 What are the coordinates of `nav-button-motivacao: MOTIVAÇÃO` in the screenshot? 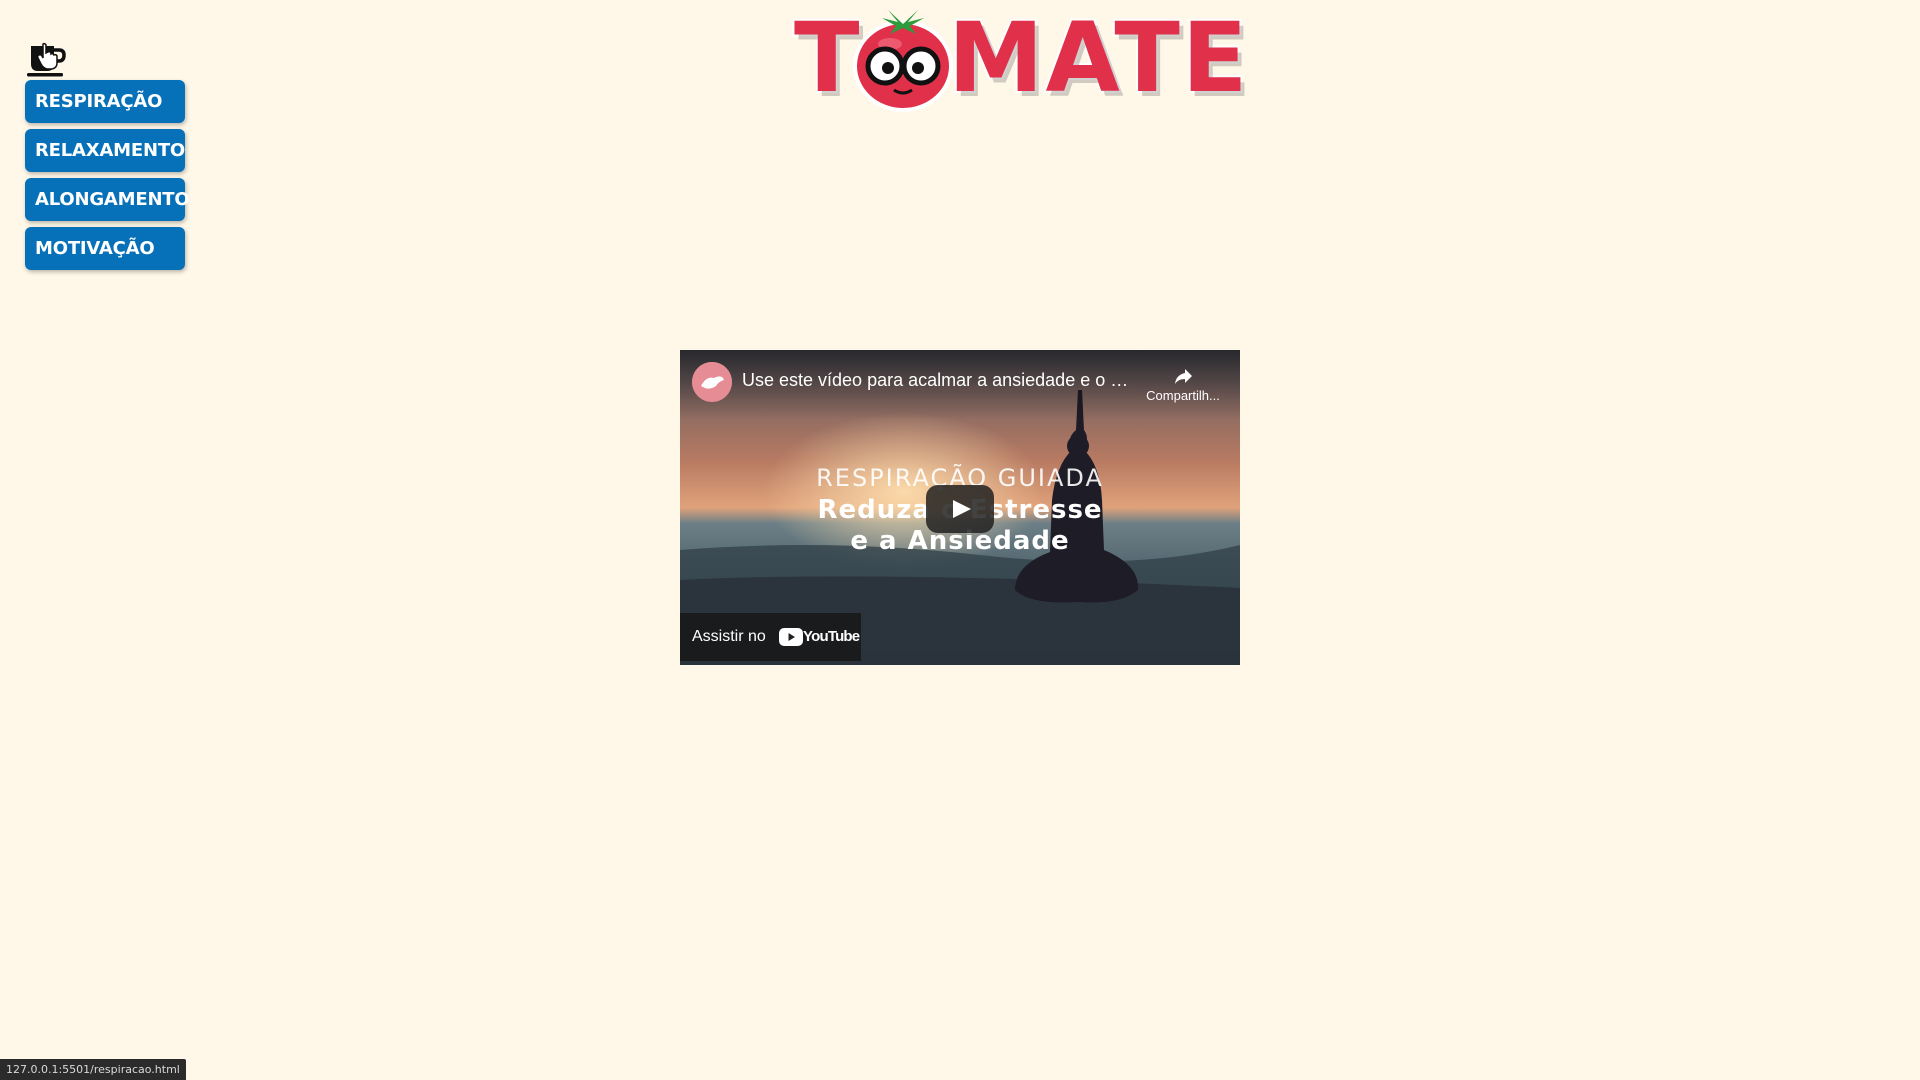 It's located at (105, 248).